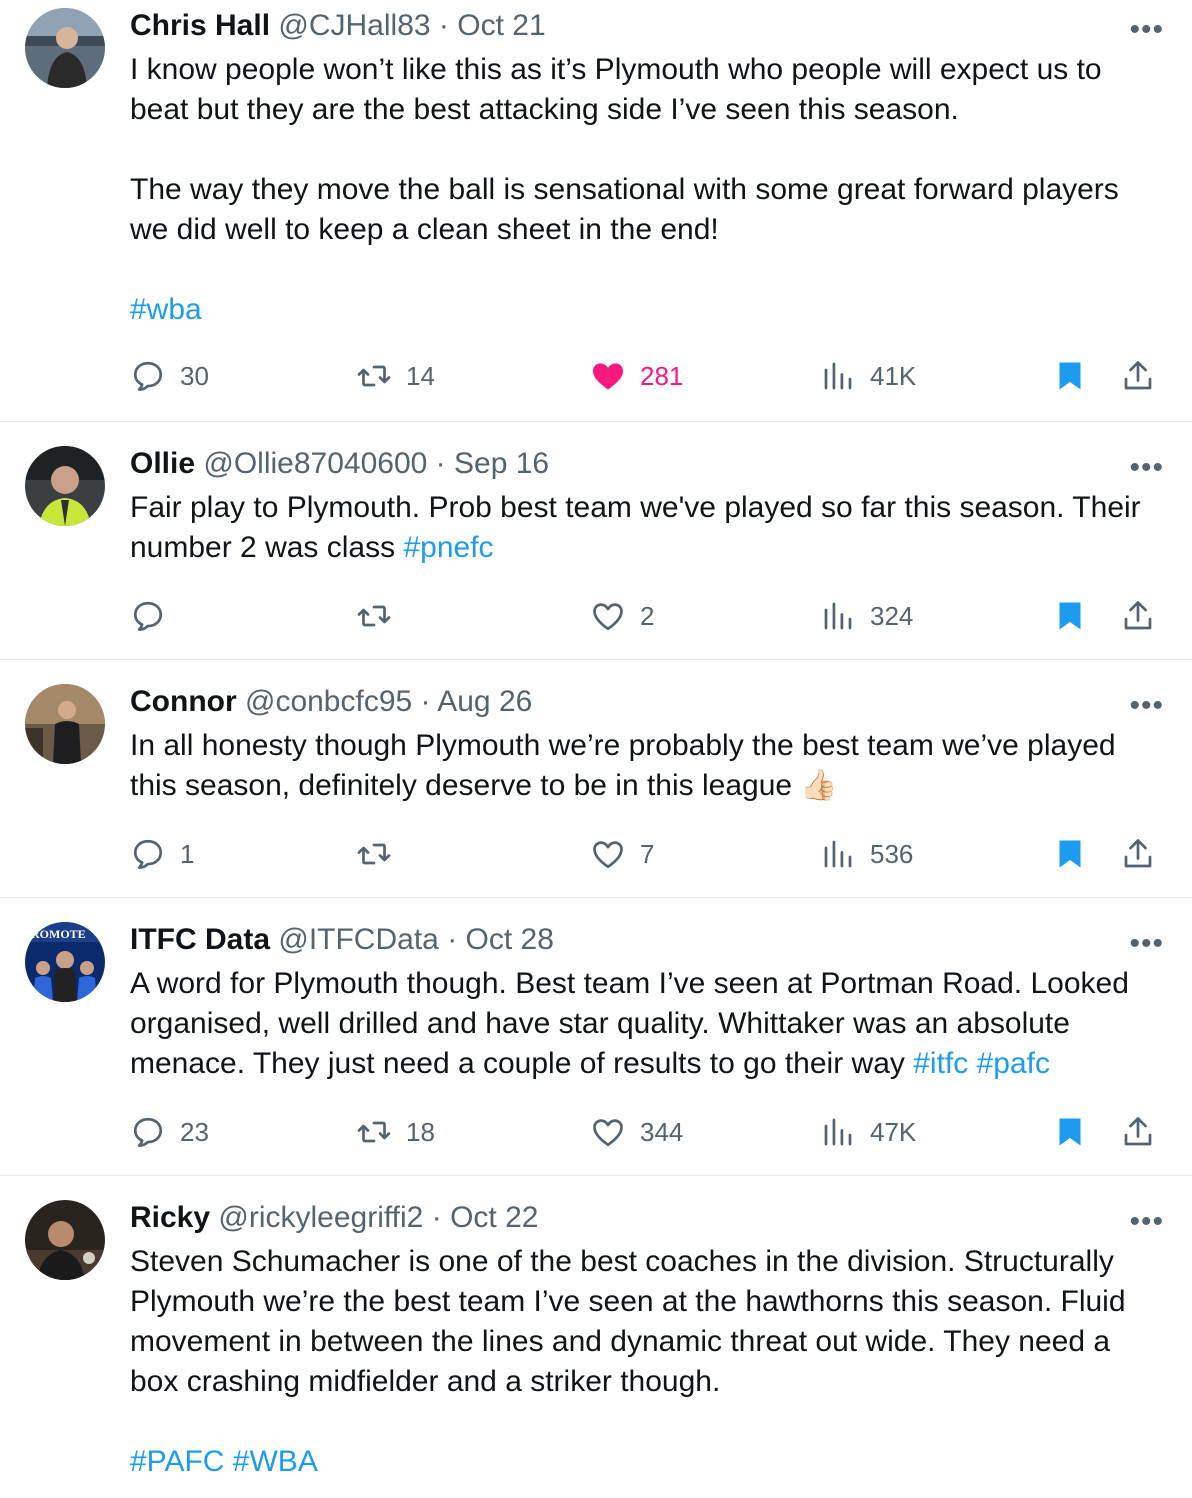  What do you see at coordinates (200, 939) in the screenshot?
I see `author-name: ITFC Data` at bounding box center [200, 939].